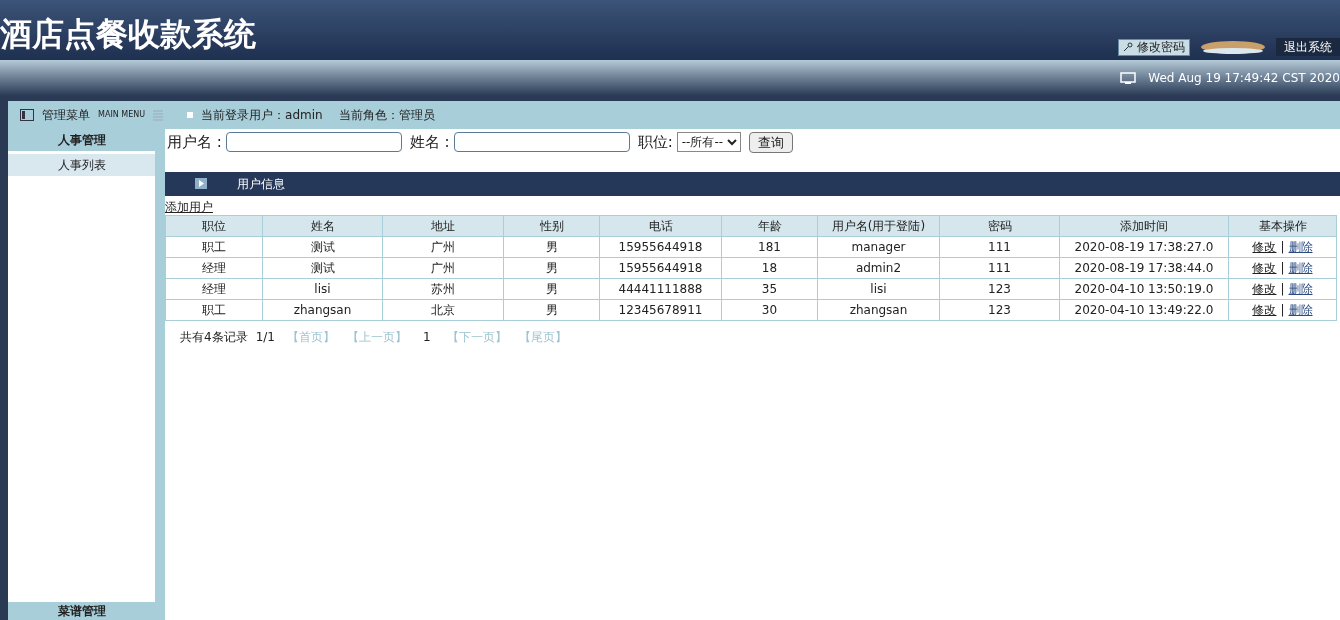  Describe the element at coordinates (1144, 267) in the screenshot. I see `table-cell: 2020-08-19 17:38:44.0` at that location.